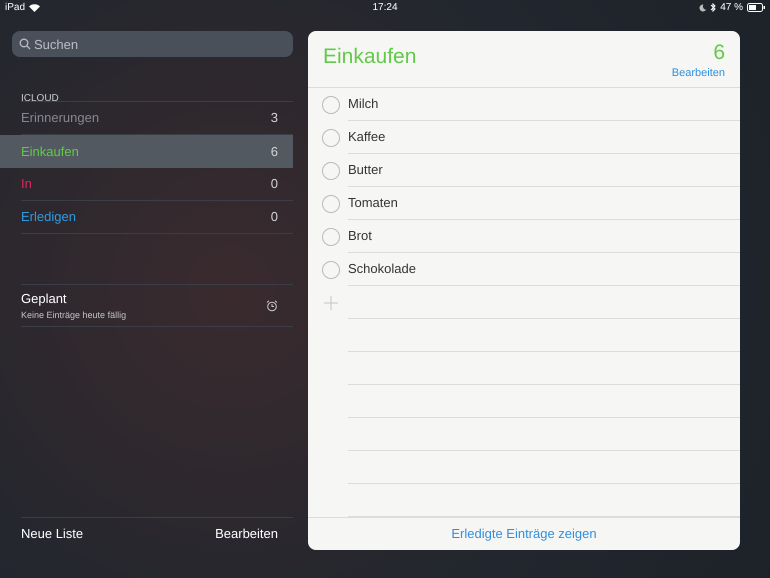 The image size is (770, 578). What do you see at coordinates (363, 104) in the screenshot?
I see `reminder-text: Milch` at bounding box center [363, 104].